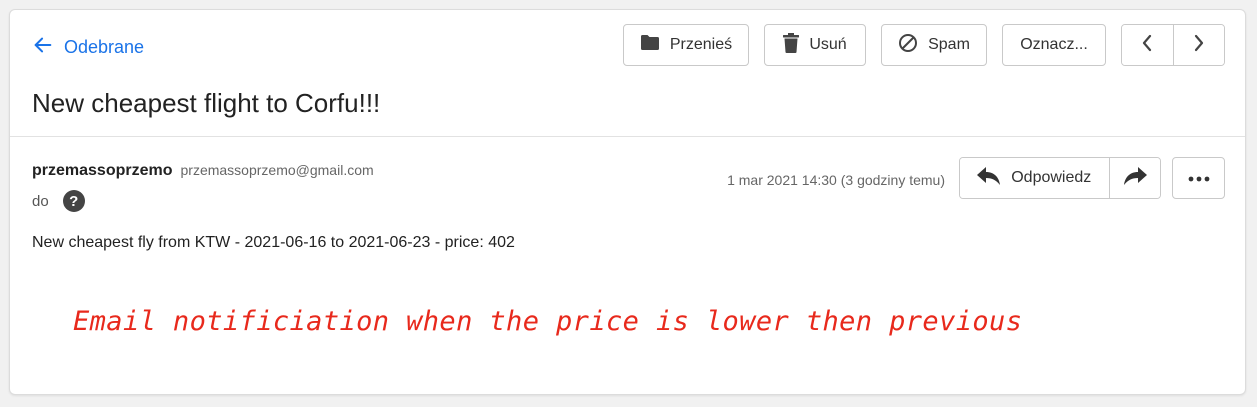  Describe the element at coordinates (989, 178) in the screenshot. I see `reply-icon` at that location.